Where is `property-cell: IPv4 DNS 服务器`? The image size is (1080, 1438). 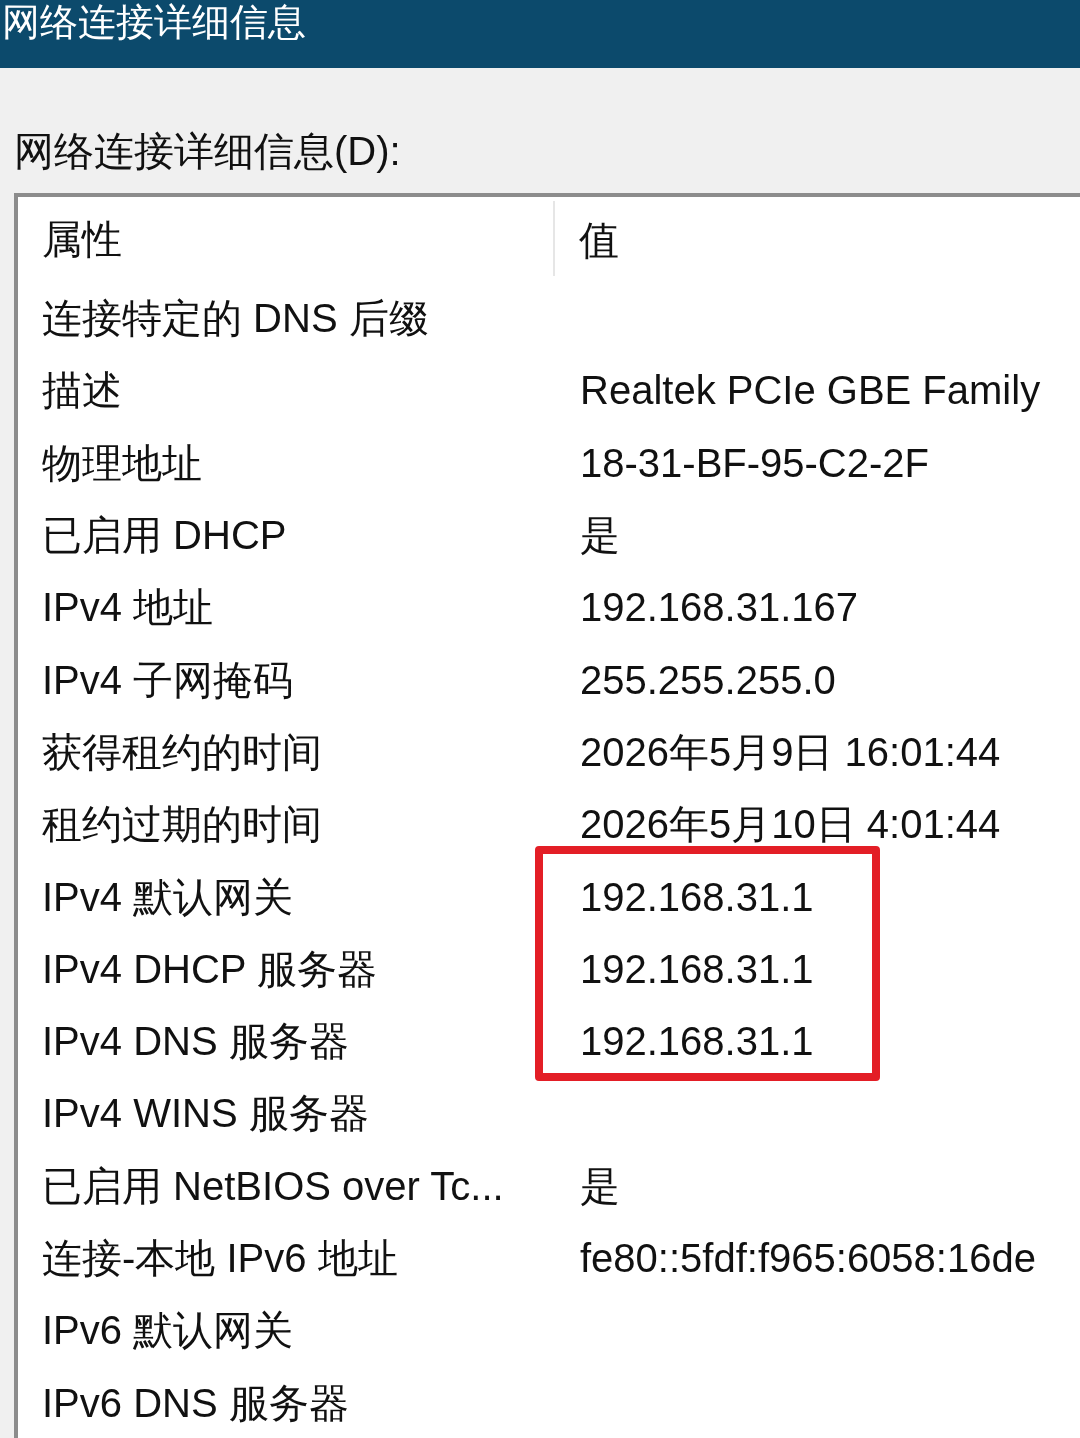 property-cell: IPv4 DNS 服务器 is located at coordinates (195, 1041).